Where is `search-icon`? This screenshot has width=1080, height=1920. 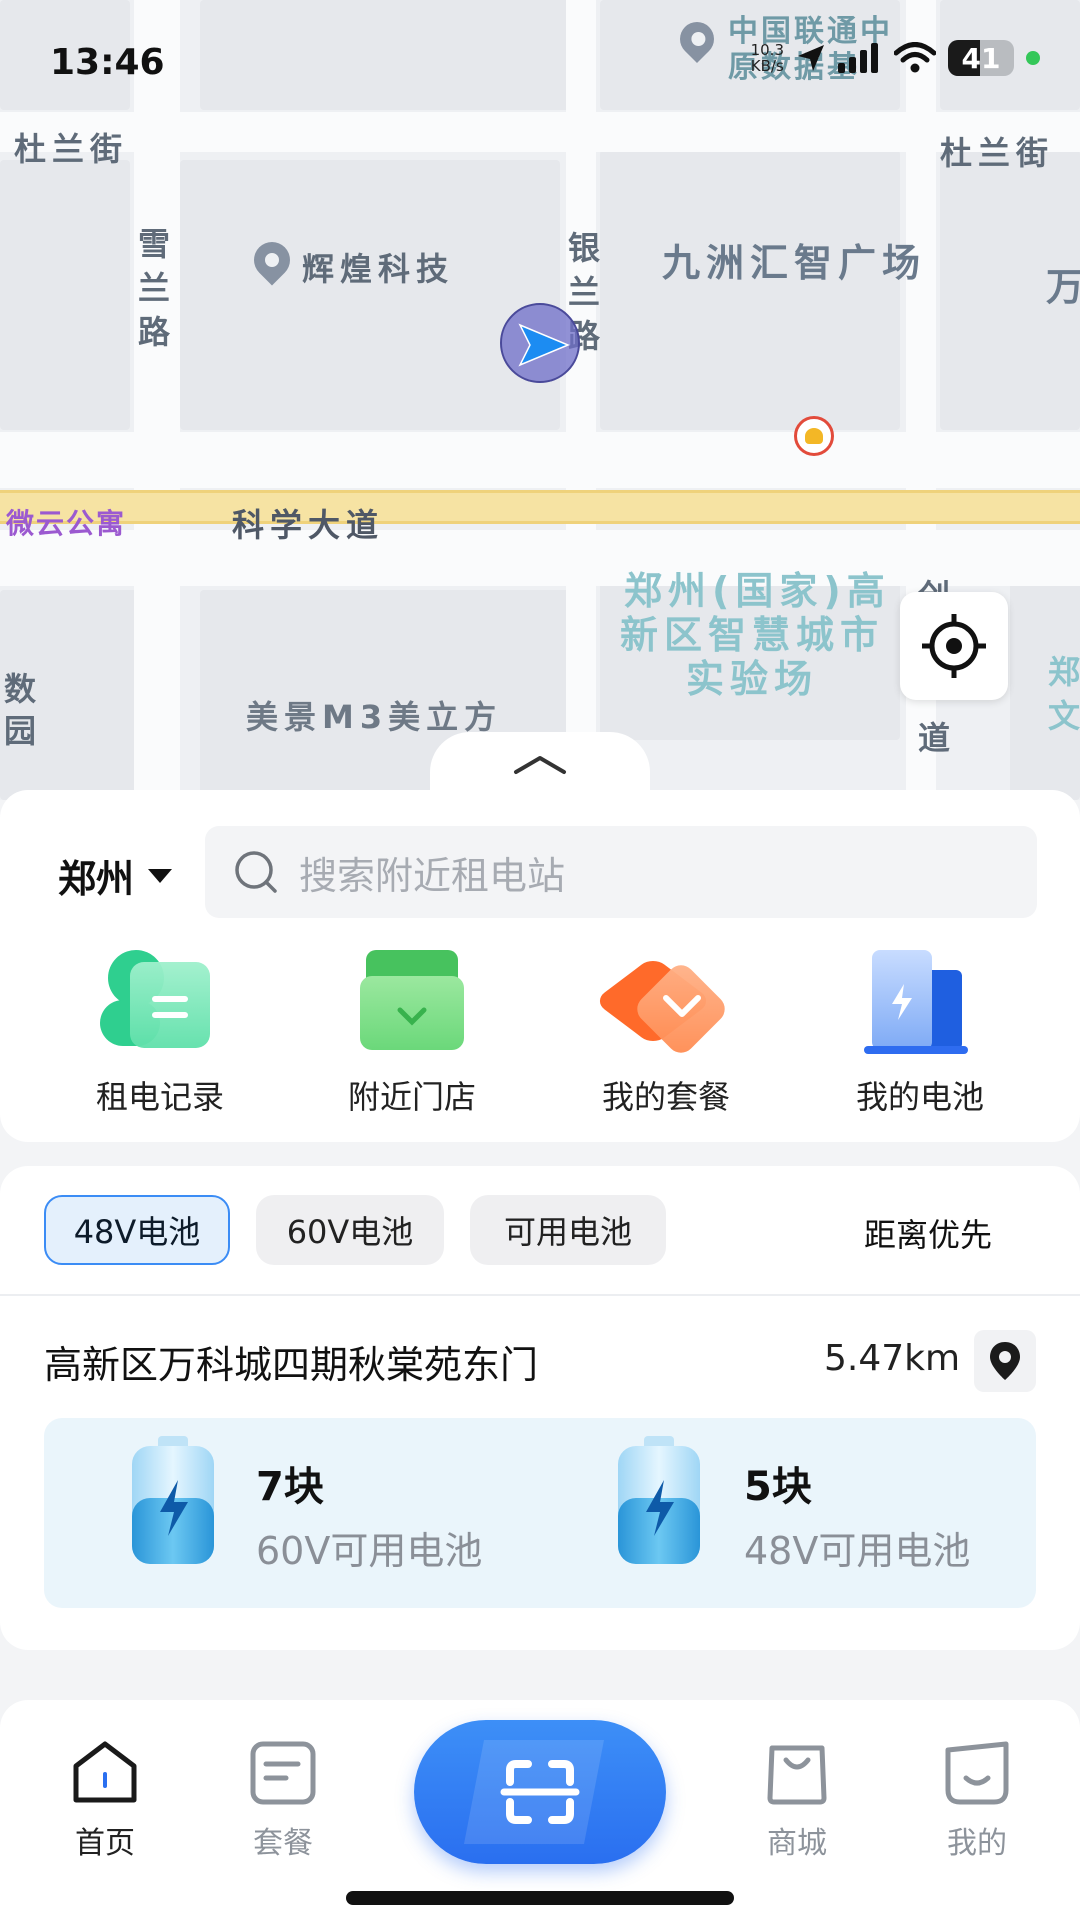
search-icon is located at coordinates (256, 872).